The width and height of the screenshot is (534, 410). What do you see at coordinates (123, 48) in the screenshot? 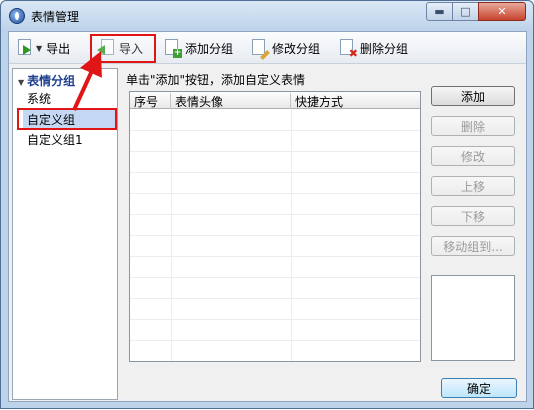
I see `import-highlight-box` at bounding box center [123, 48].